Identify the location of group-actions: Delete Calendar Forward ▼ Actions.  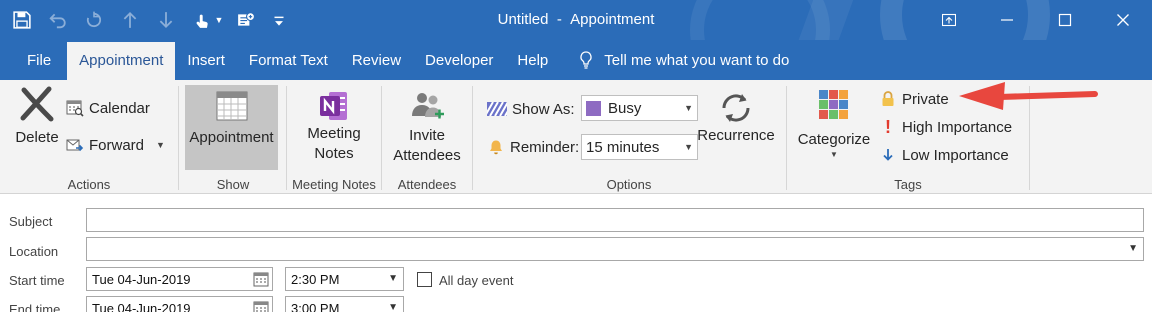
(89, 137).